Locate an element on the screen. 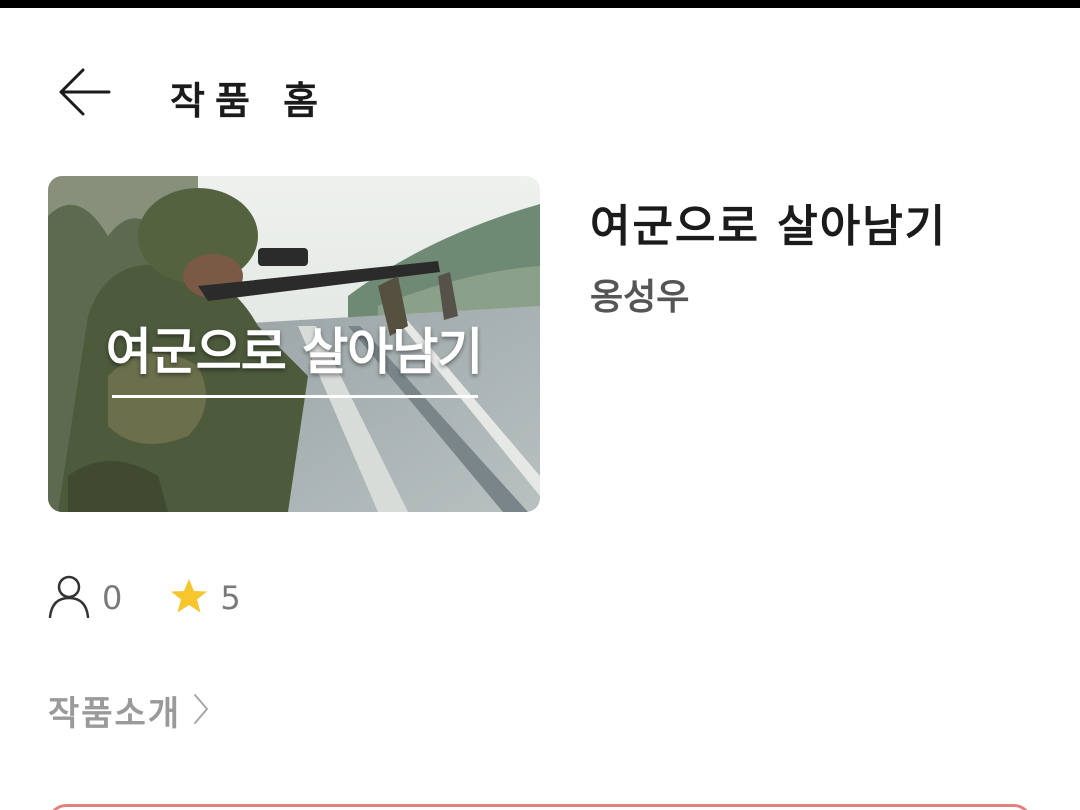  stats-row: 0 5 is located at coordinates (168, 598).